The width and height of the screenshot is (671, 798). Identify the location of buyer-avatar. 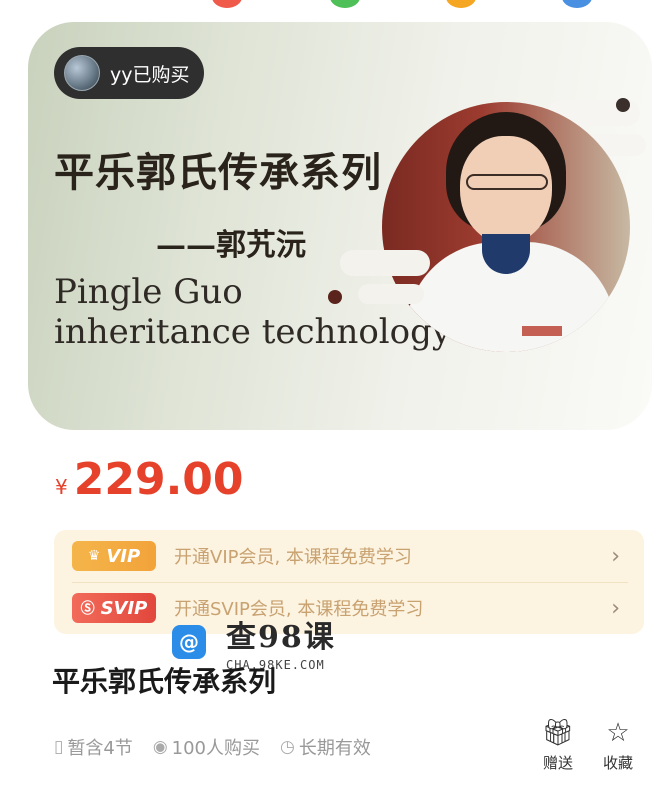
(82, 73).